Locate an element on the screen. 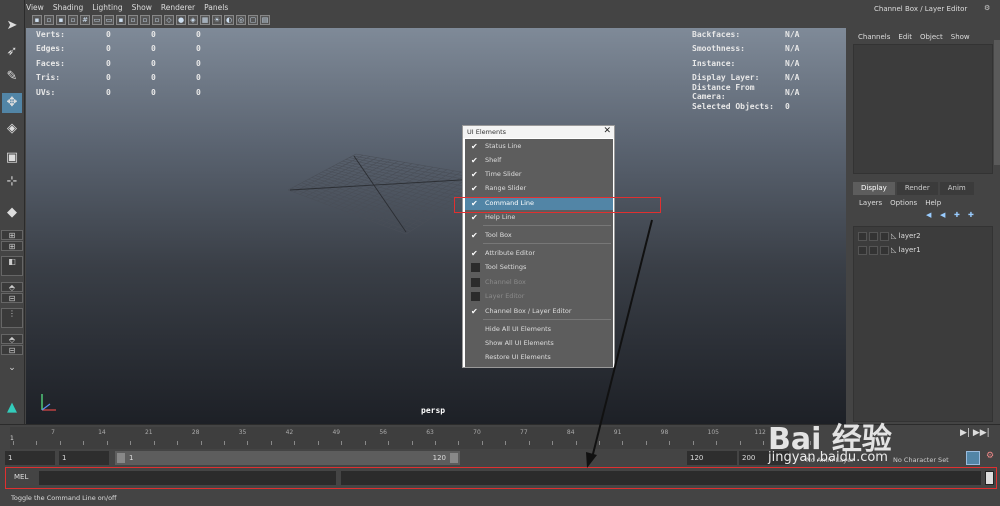  ui-element-item: Tool Settings is located at coordinates (539, 267).